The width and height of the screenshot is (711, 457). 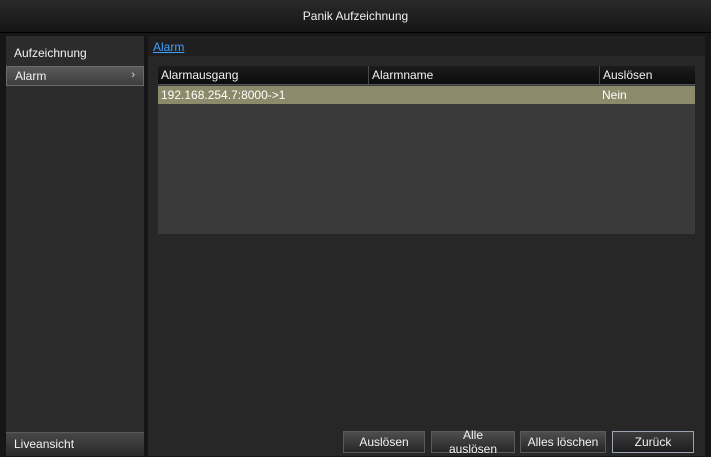 I want to click on liveview-label: Liveansicht, so click(x=44, y=443).